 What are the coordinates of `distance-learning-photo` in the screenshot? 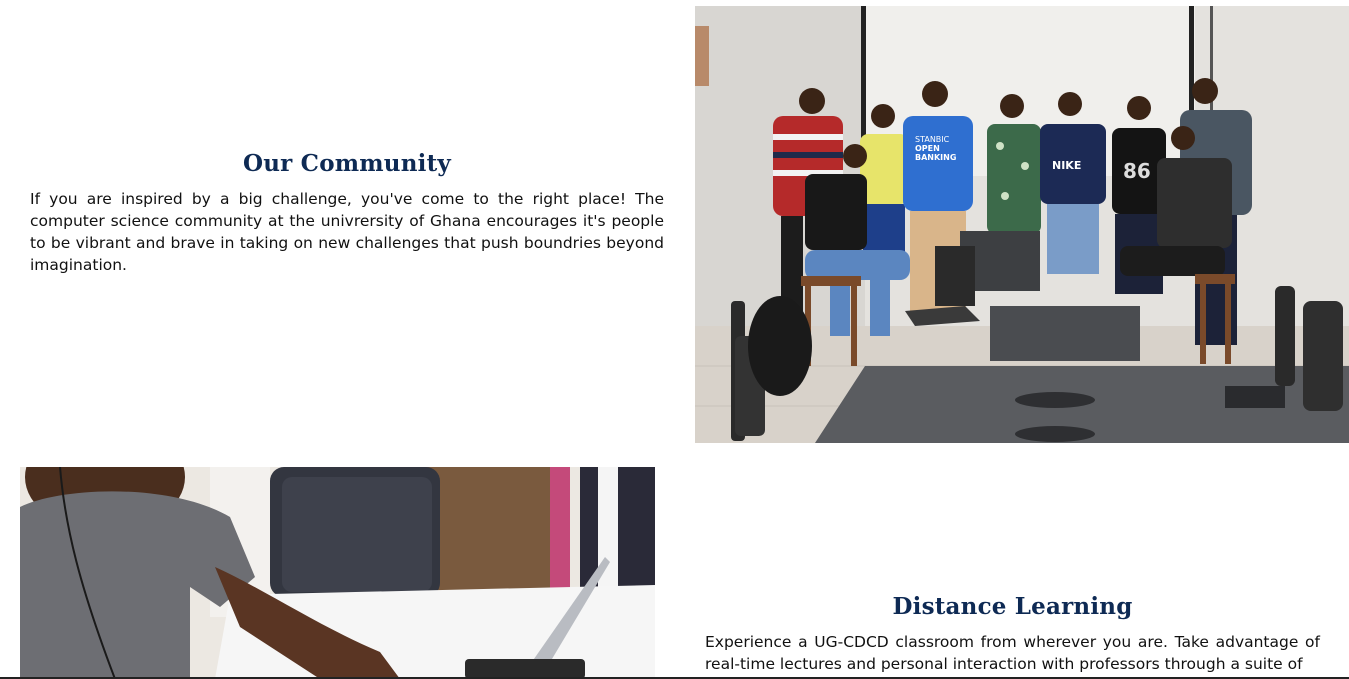 It's located at (337, 573).